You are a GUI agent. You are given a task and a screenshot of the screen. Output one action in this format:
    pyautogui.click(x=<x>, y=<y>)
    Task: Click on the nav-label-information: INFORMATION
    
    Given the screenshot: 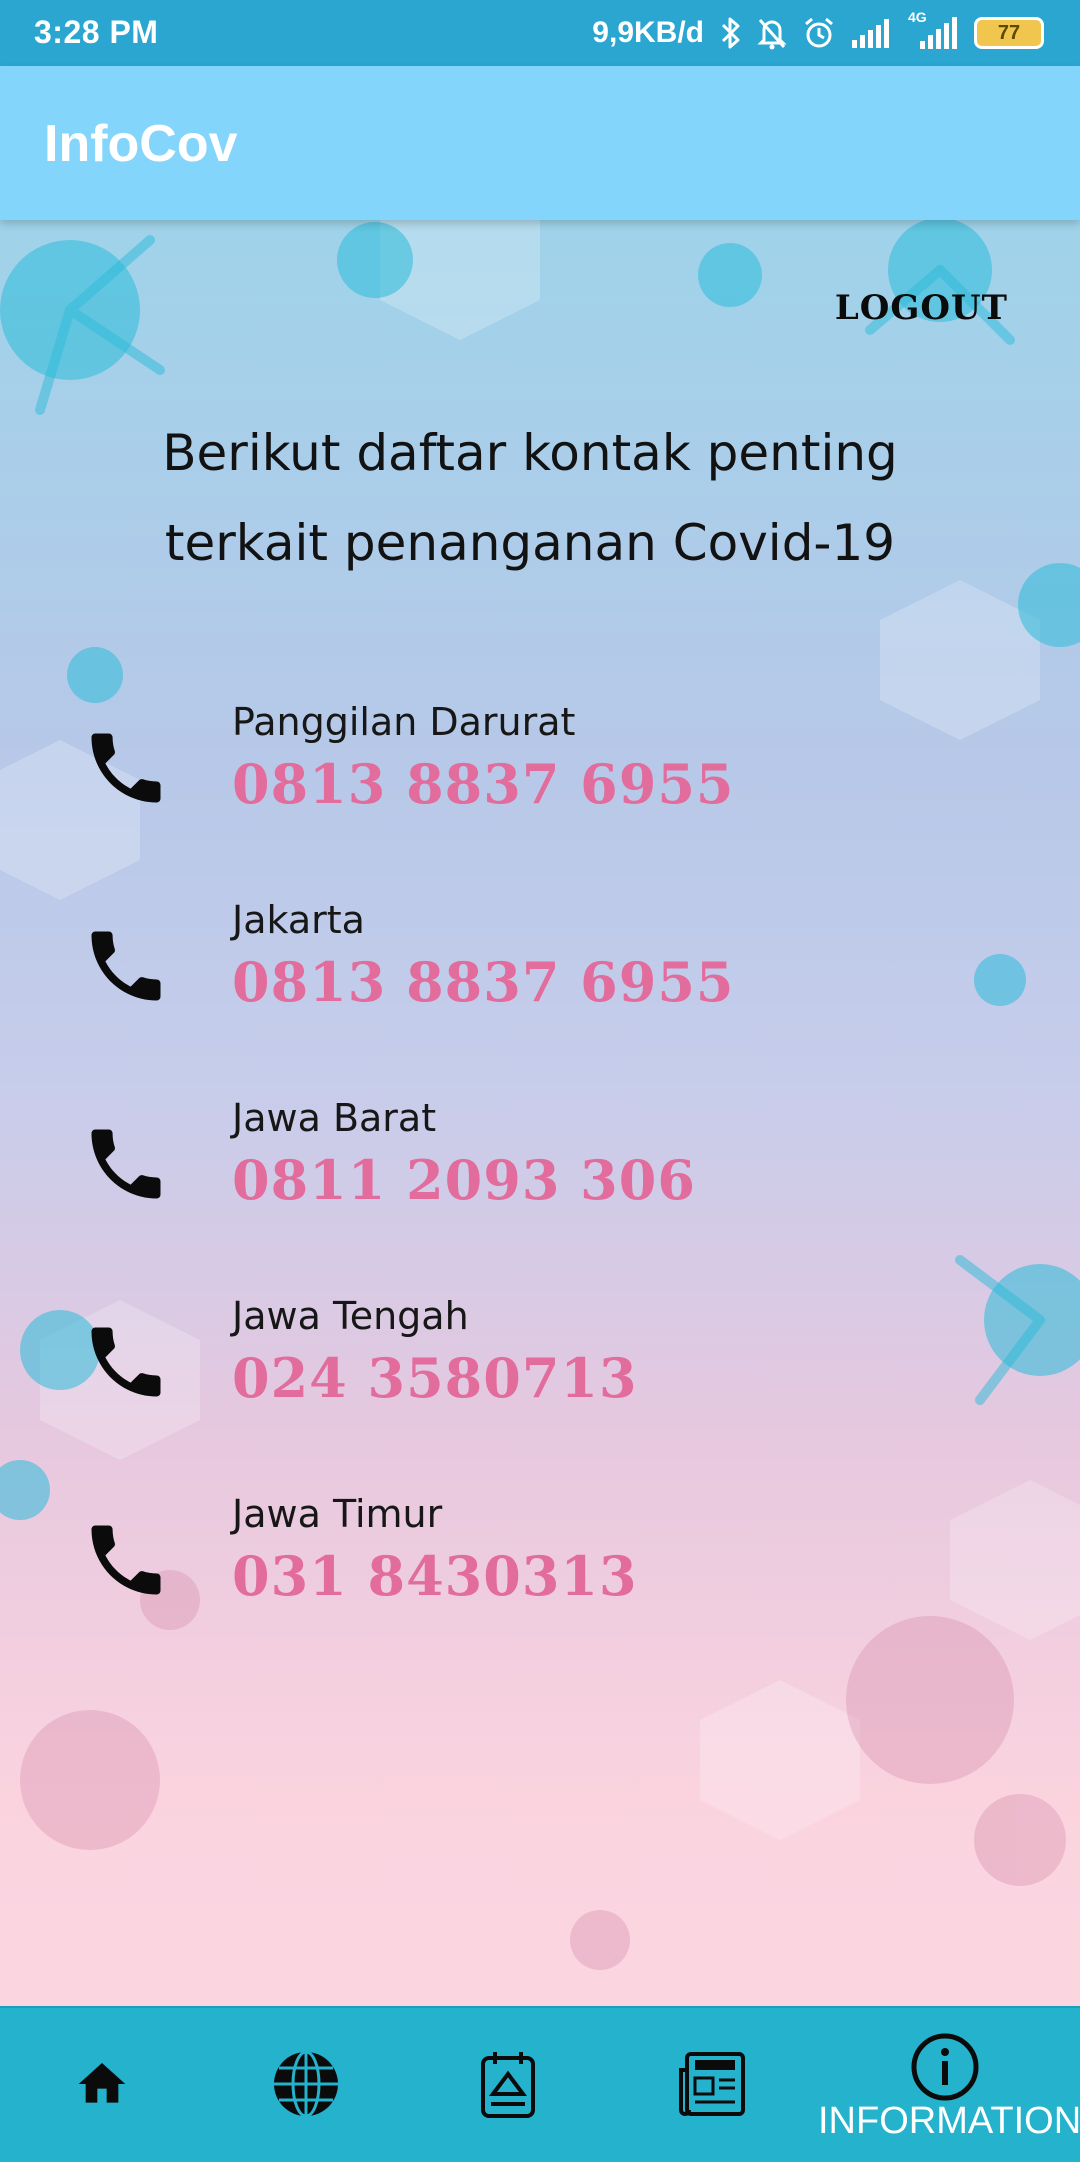 What is the action you would take?
    pyautogui.click(x=949, y=2121)
    